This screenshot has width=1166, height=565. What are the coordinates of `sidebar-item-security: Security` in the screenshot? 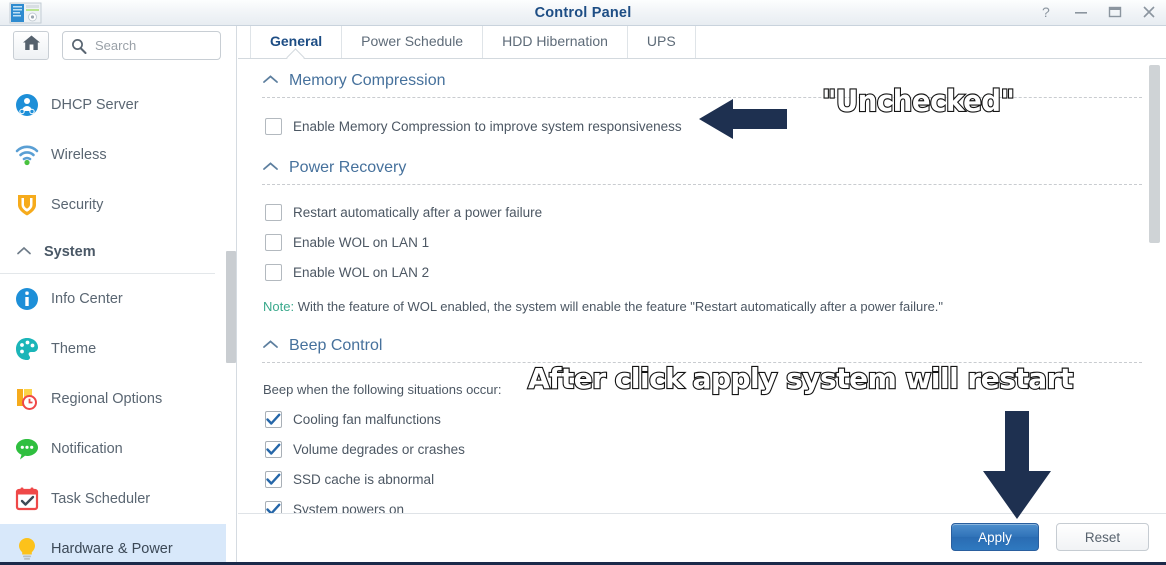 It's located at (113, 205).